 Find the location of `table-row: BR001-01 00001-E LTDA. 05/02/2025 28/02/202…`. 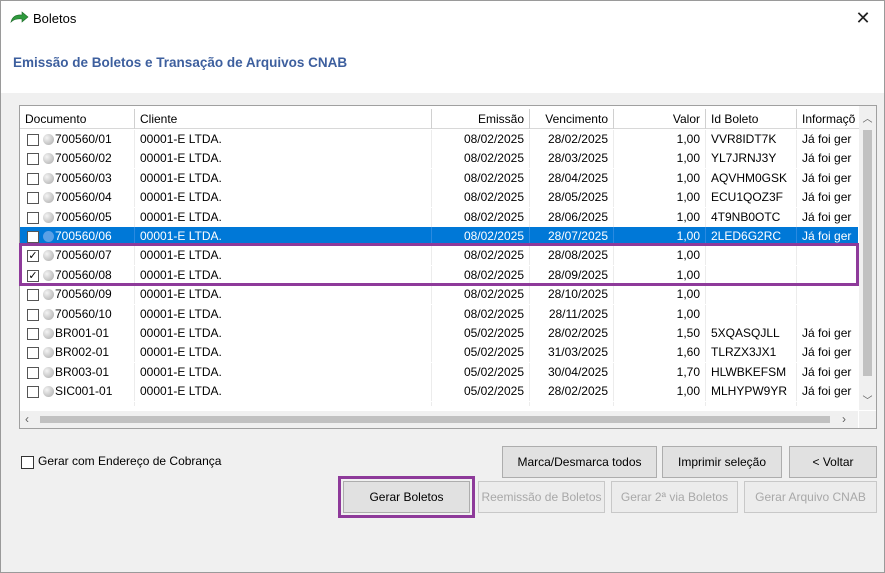

table-row: BR001-01 00001-E LTDA. 05/02/2025 28/02/202… is located at coordinates (439, 333).